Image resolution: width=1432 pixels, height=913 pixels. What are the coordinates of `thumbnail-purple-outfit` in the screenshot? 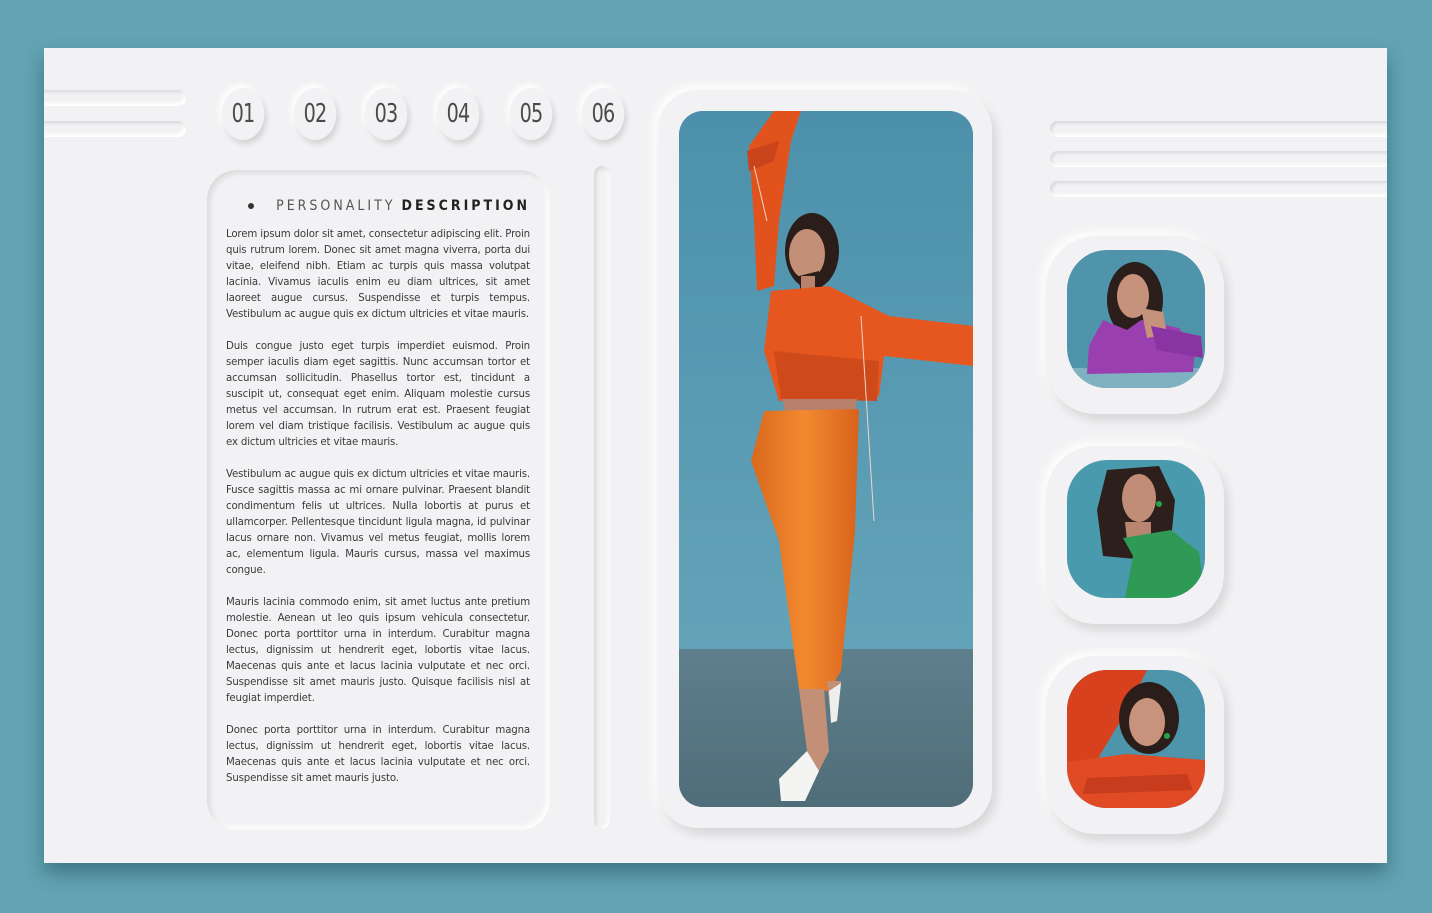 It's located at (1136, 319).